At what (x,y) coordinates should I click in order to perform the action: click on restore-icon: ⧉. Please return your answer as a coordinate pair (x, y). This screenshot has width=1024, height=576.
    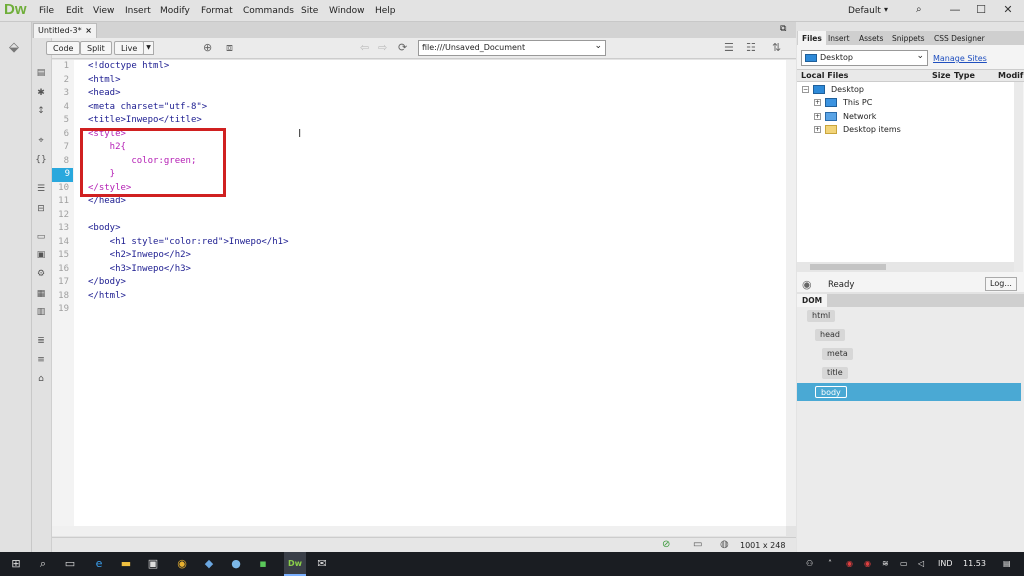
    Looking at the image, I should click on (783, 29).